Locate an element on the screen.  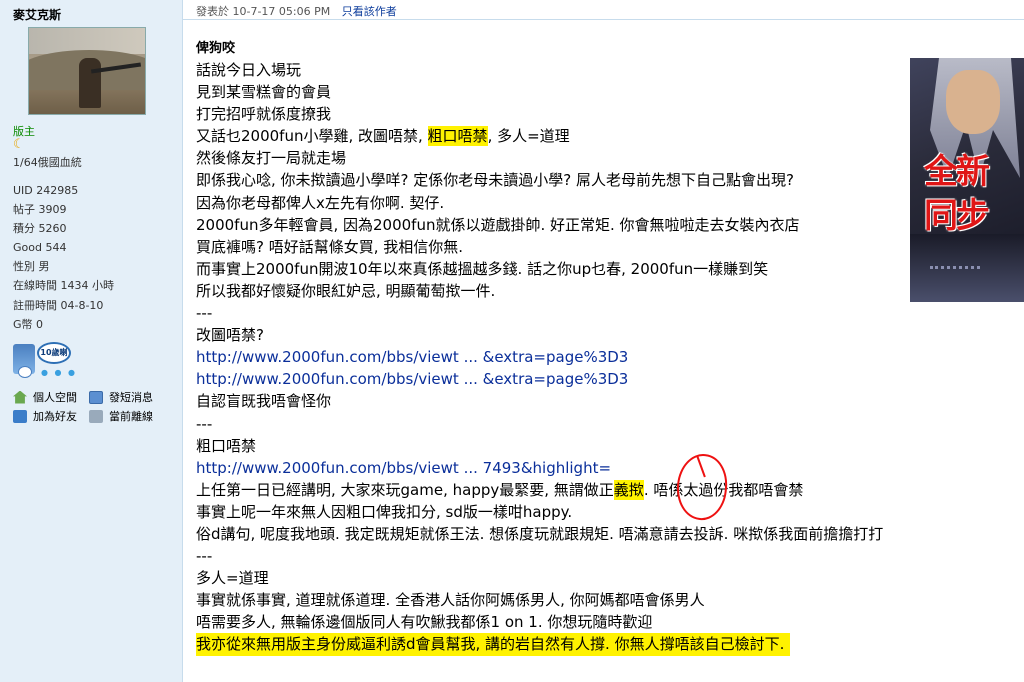
stat-row: 在線時間 1434 小時 is located at coordinates (63, 285).